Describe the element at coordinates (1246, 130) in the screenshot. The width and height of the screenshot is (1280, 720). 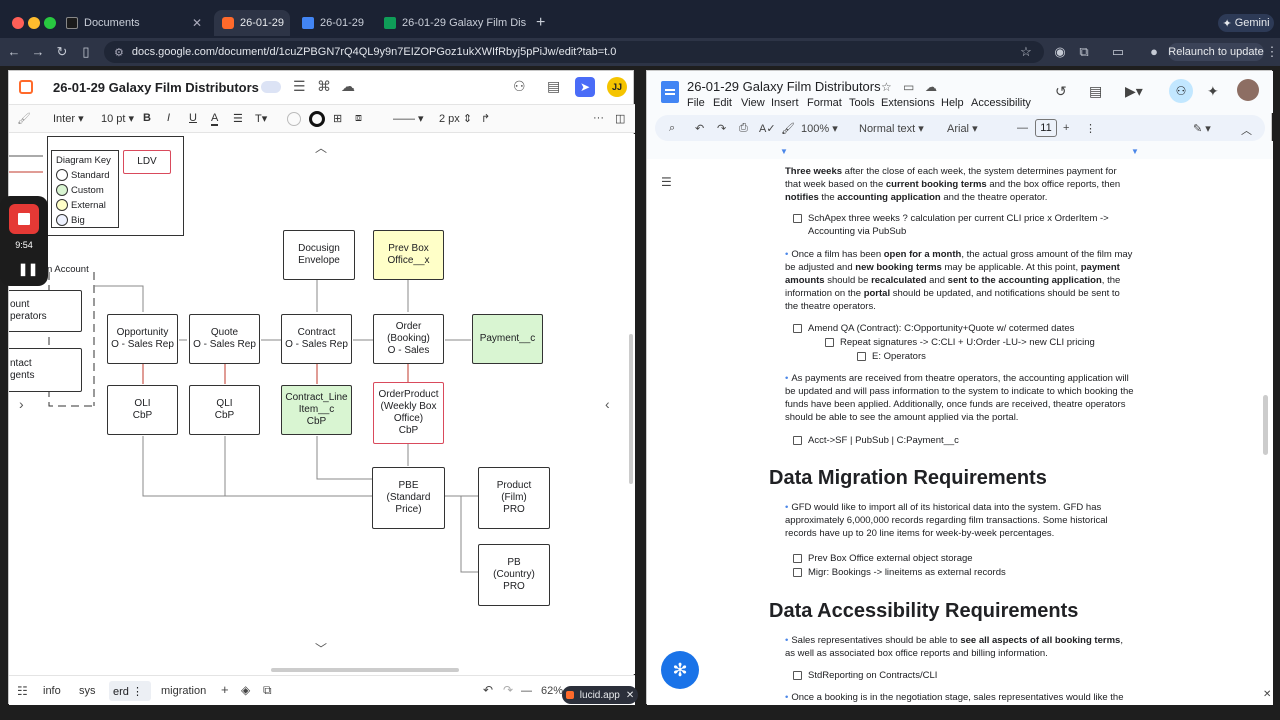
I see `collapse-toolbar-icon: ︿` at that location.